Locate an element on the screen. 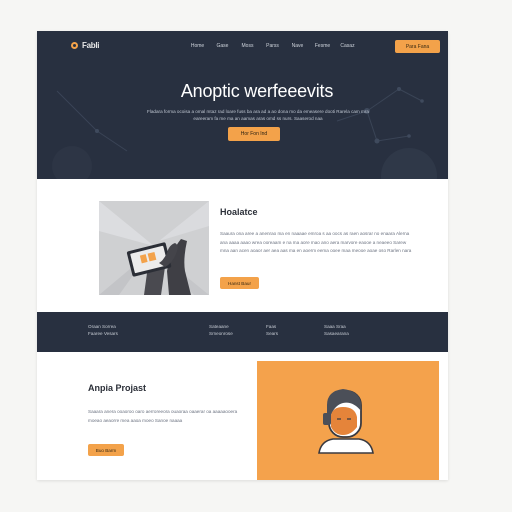 The image size is (512, 512). nav-item-home: Home is located at coordinates (197, 46).